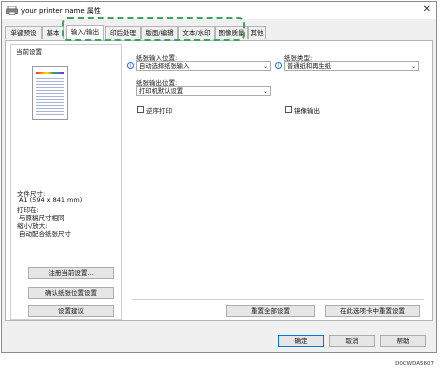 The height and width of the screenshot is (369, 440). I want to click on ok-button: 确定, so click(301, 341).